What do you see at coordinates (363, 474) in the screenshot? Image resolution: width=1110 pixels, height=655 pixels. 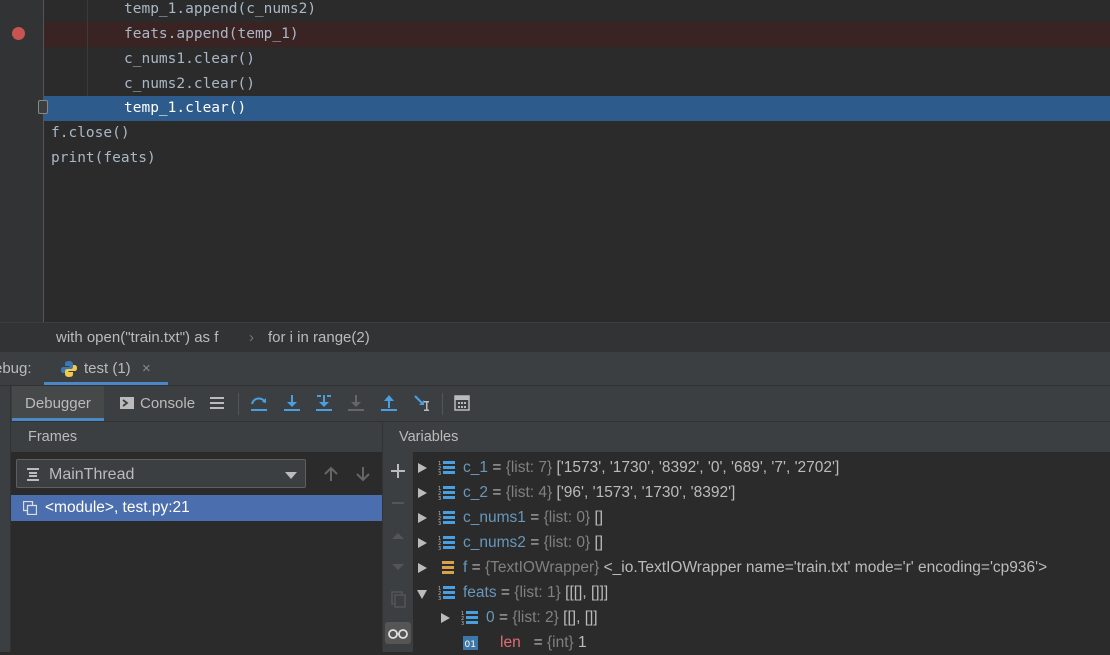 I see `arrow-down-icon` at bounding box center [363, 474].